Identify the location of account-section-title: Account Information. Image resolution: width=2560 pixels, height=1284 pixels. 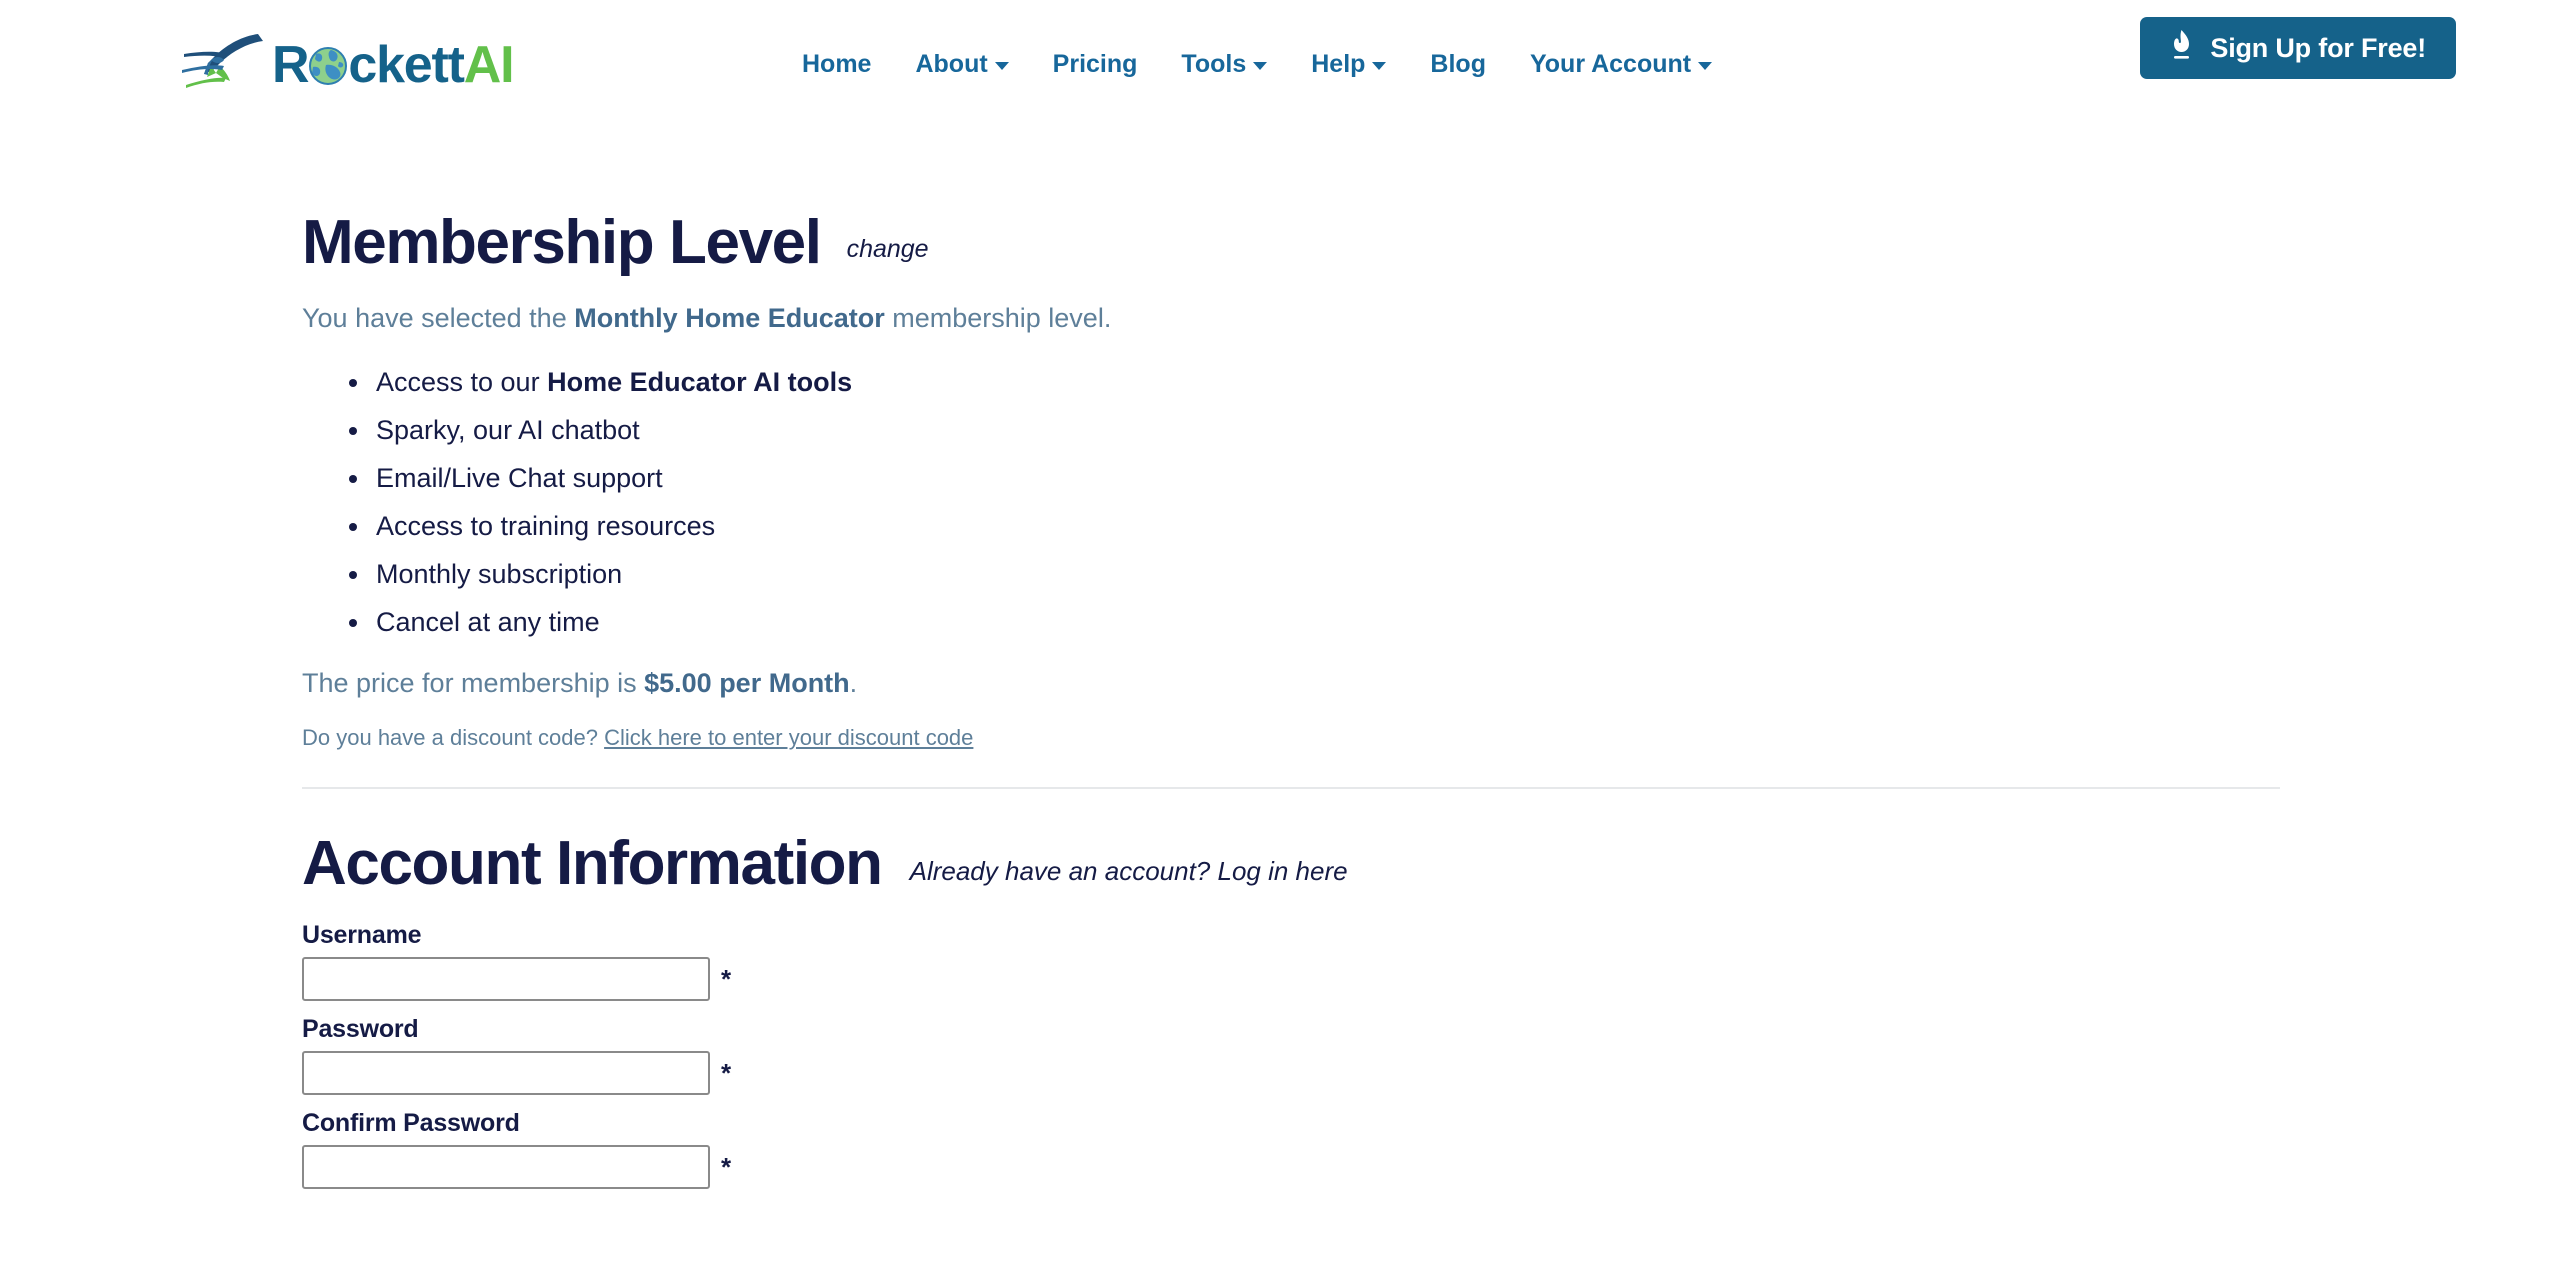
(592, 864).